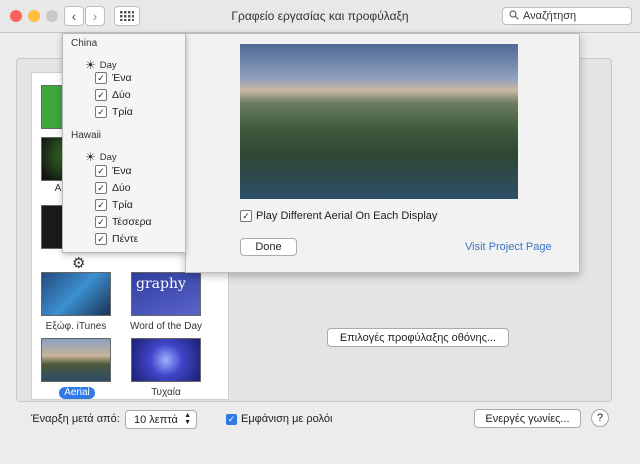  Describe the element at coordinates (84, 43) in the screenshot. I see `group-china: China` at that location.